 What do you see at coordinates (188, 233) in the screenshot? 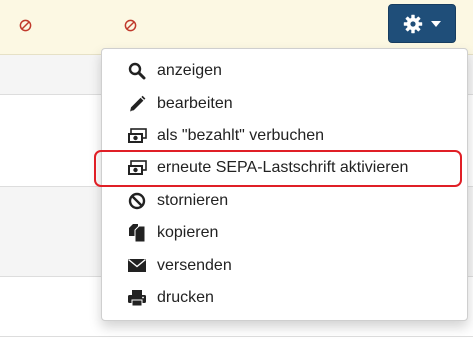
I see `menu-item-label: kopieren` at bounding box center [188, 233].